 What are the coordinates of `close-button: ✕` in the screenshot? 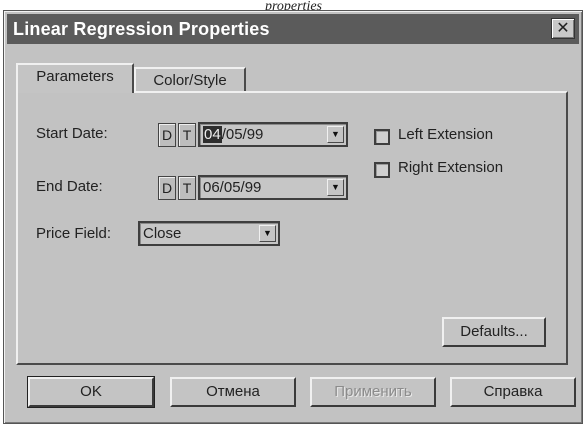 It's located at (563, 28).